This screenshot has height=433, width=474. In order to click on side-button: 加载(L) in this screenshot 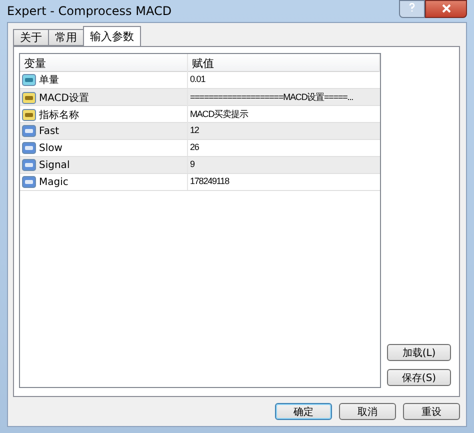, I will do `click(419, 352)`.